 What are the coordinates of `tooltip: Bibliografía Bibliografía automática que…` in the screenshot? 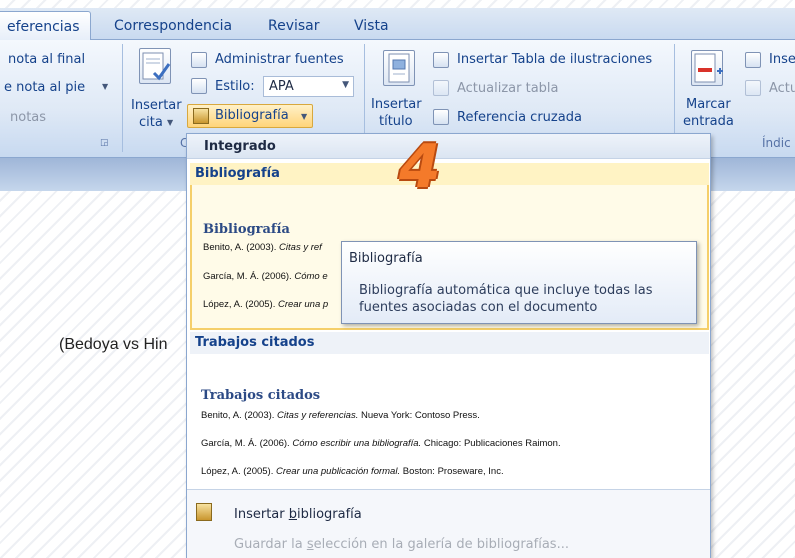 It's located at (519, 282).